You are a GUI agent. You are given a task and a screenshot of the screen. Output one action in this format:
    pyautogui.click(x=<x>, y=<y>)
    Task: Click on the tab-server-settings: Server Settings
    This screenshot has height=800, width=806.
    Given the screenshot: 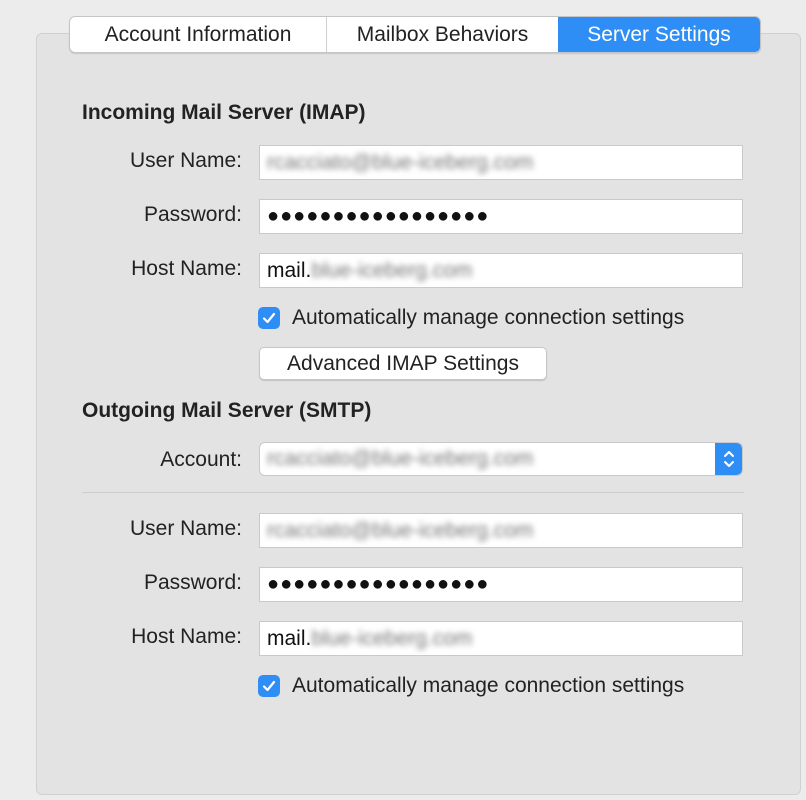 What is the action you would take?
    pyautogui.click(x=659, y=34)
    